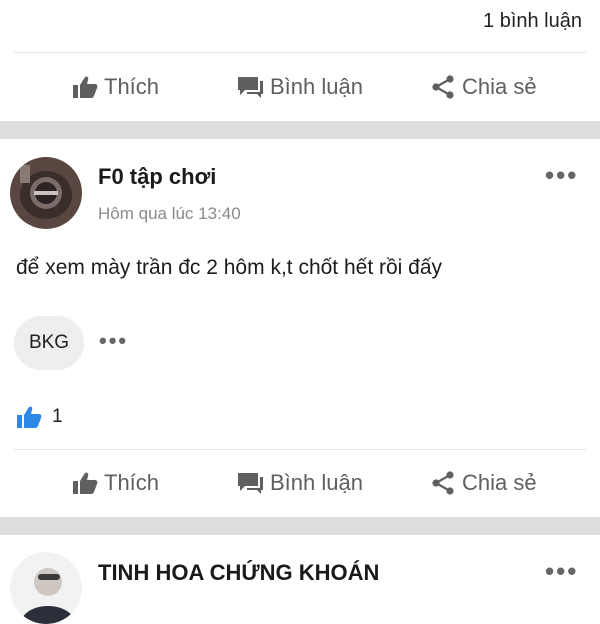 Image resolution: width=600 pixels, height=624 pixels. What do you see at coordinates (169, 213) in the screenshot?
I see `post-time: Hôm qua lúc 13:40` at bounding box center [169, 213].